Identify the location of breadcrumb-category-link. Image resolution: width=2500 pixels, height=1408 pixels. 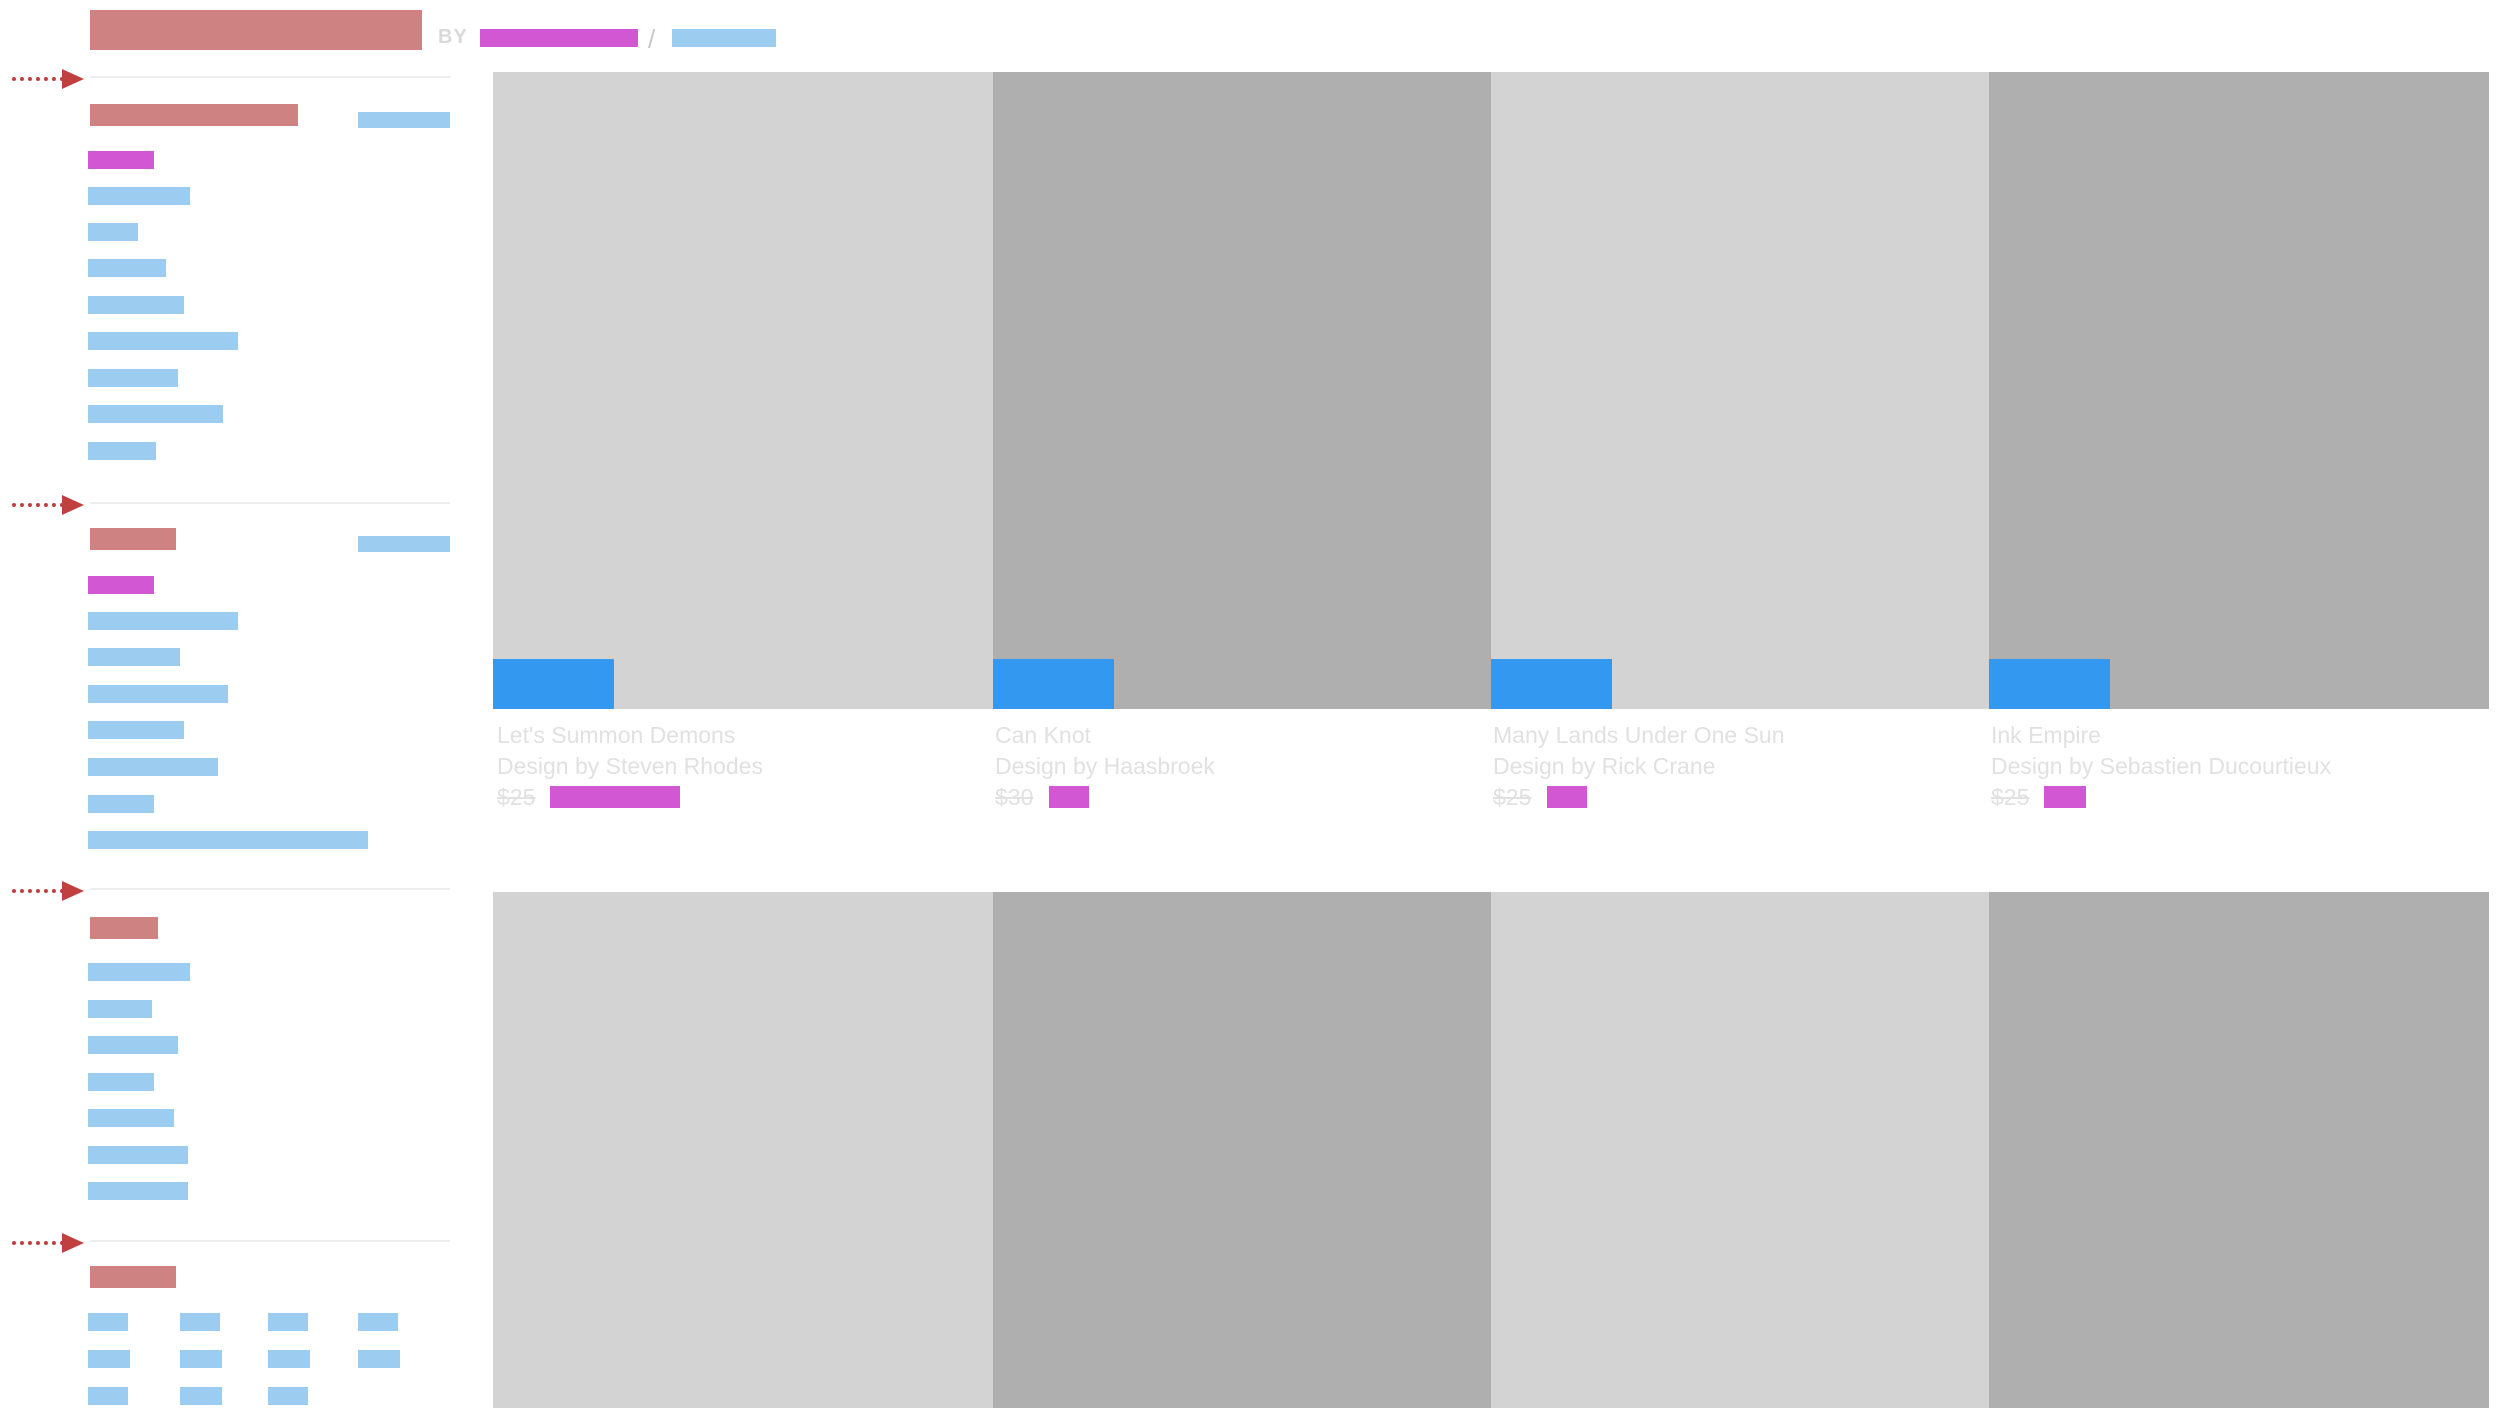
(559, 38).